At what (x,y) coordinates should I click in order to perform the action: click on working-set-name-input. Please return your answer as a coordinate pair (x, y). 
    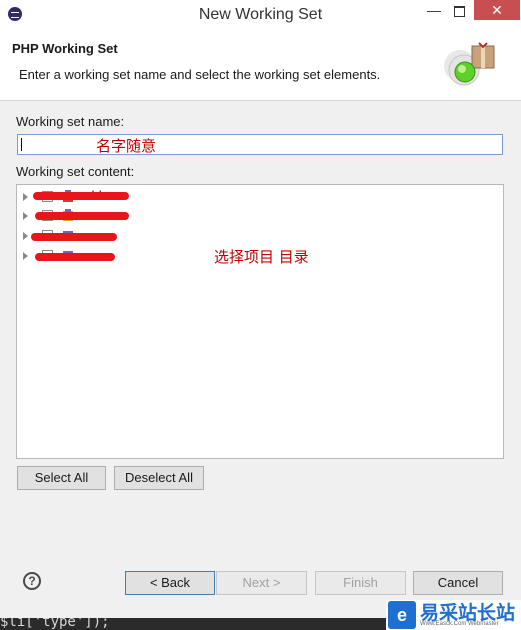
    Looking at the image, I should click on (260, 144).